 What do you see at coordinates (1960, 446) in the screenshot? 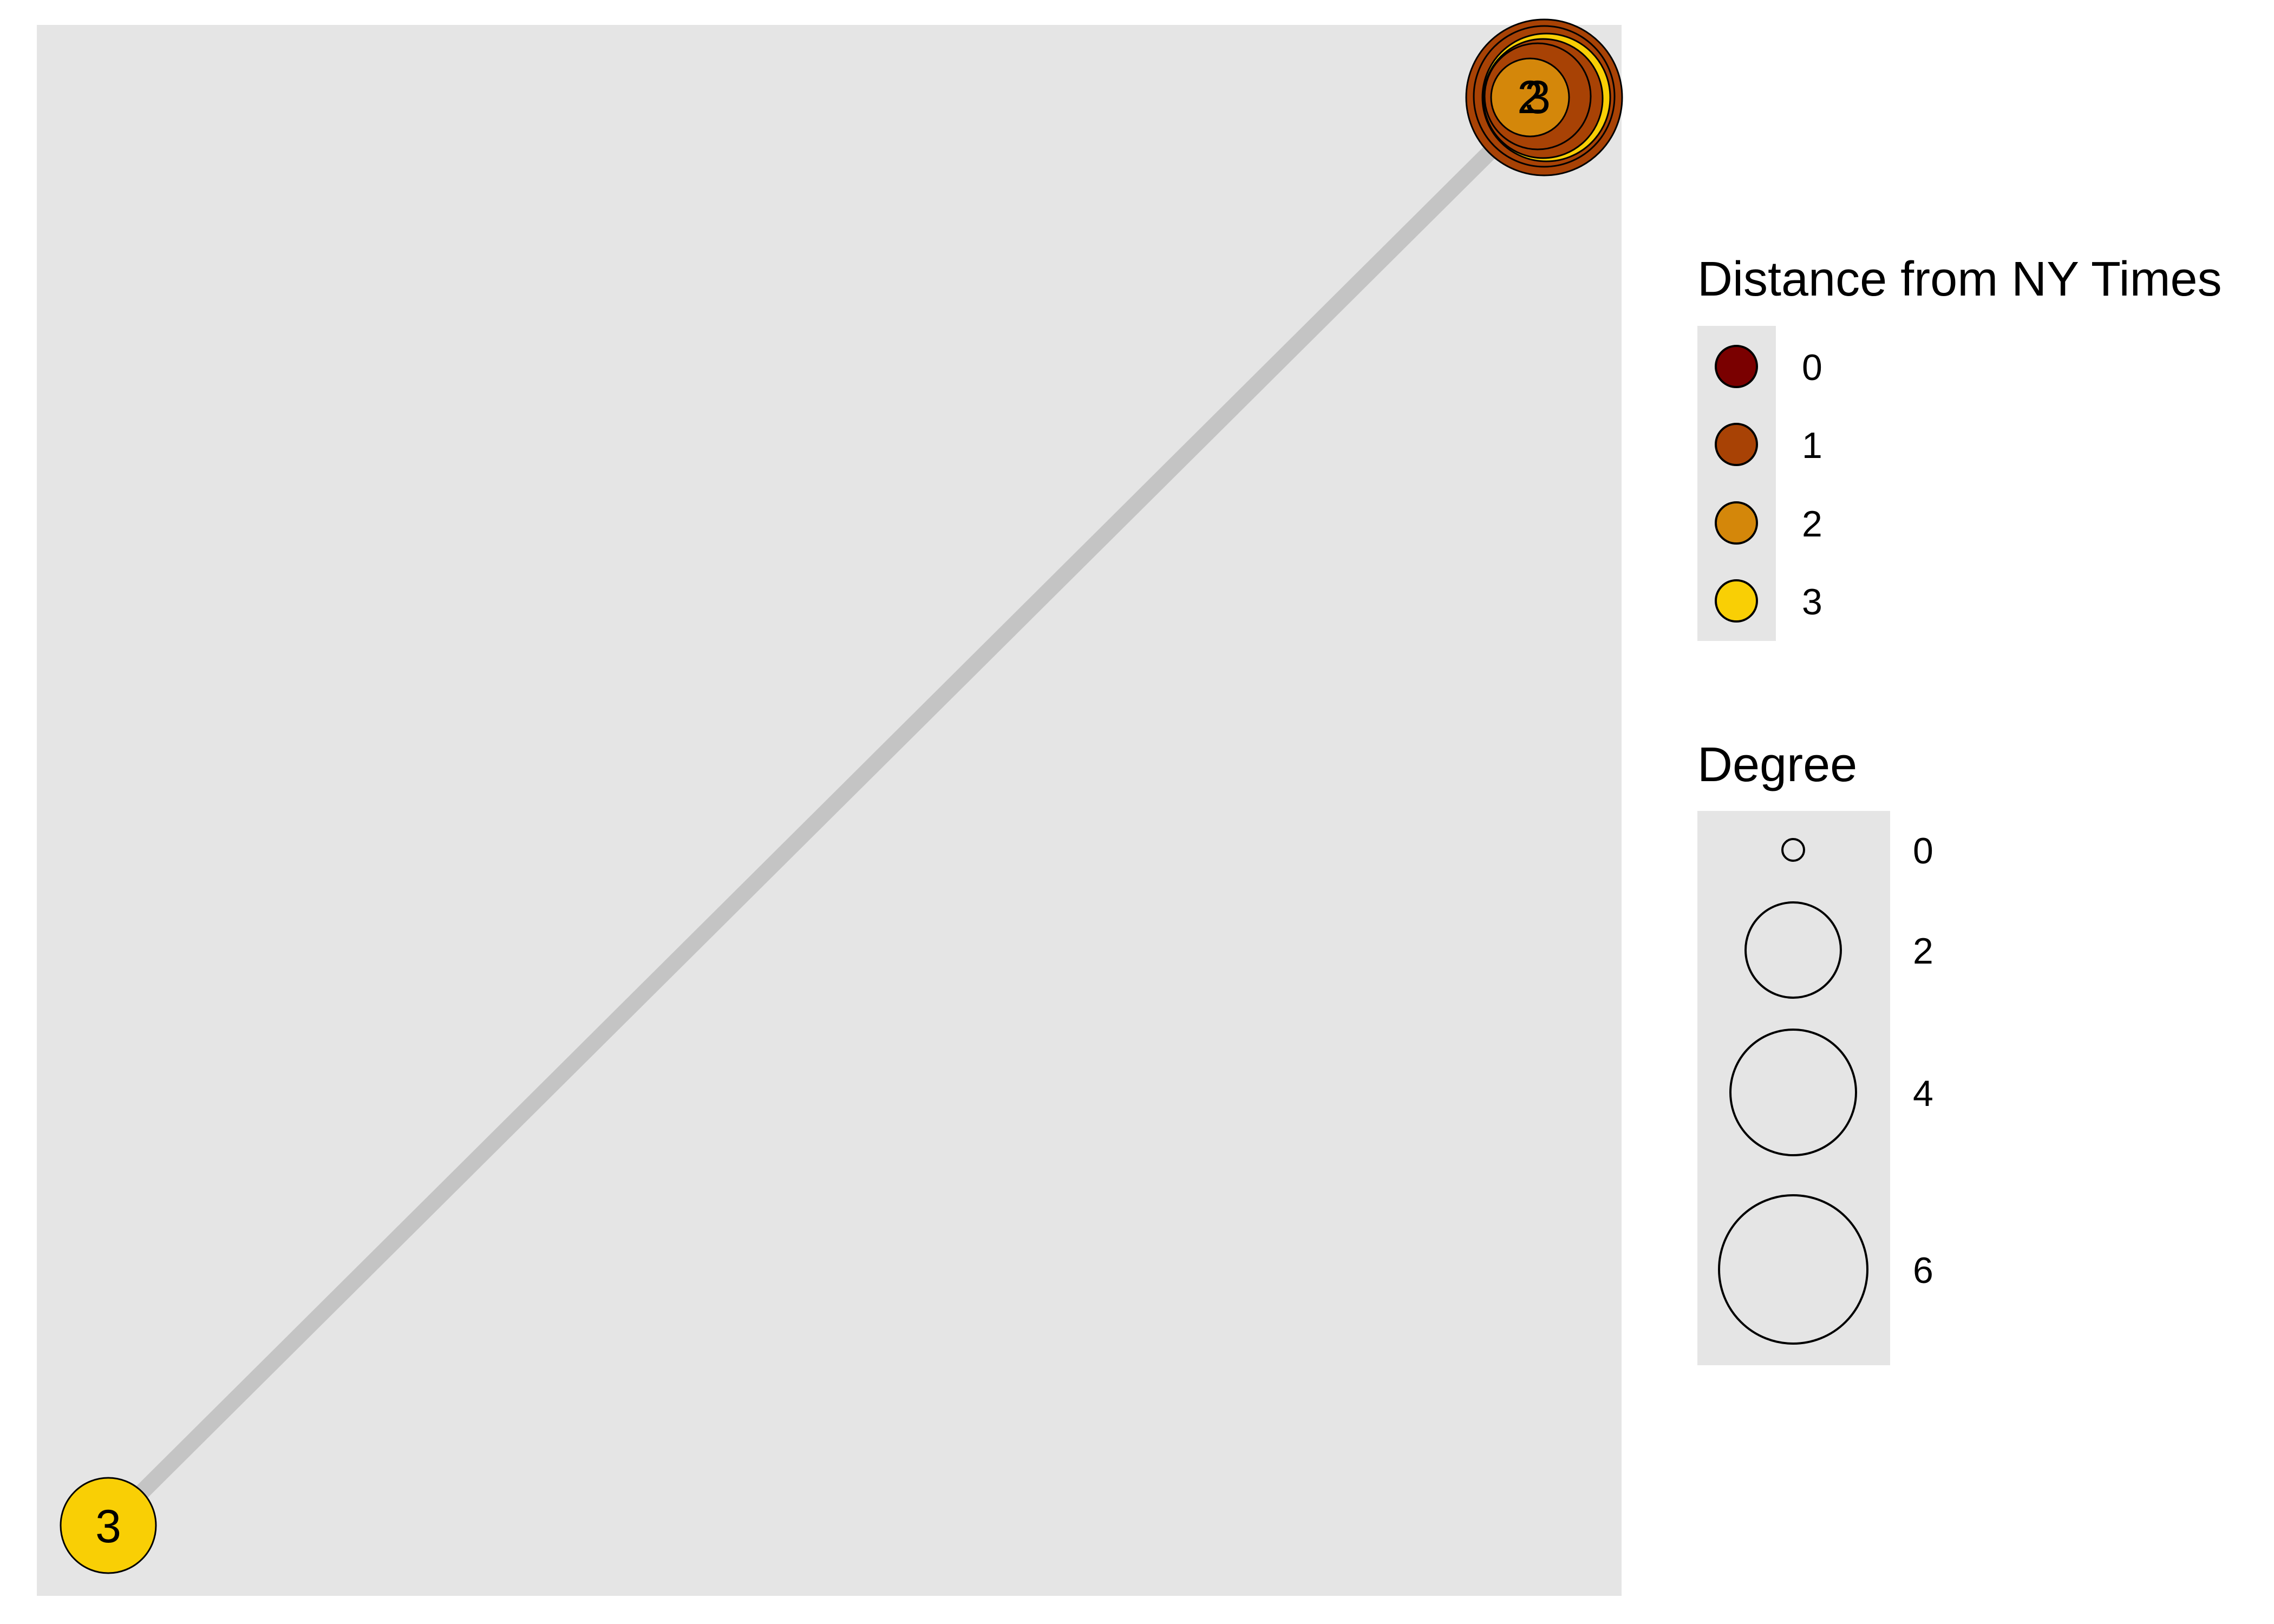
I see `legend-distance: Distance from NY Times 0 1 2 3` at bounding box center [1960, 446].